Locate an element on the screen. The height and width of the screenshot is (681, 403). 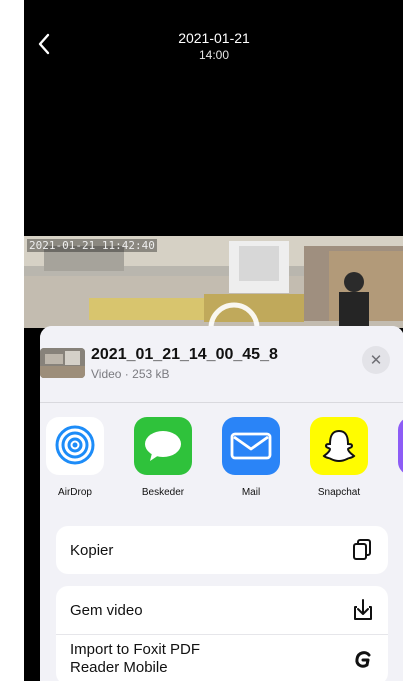
share-app-messages: Beskeder is located at coordinates (163, 457).